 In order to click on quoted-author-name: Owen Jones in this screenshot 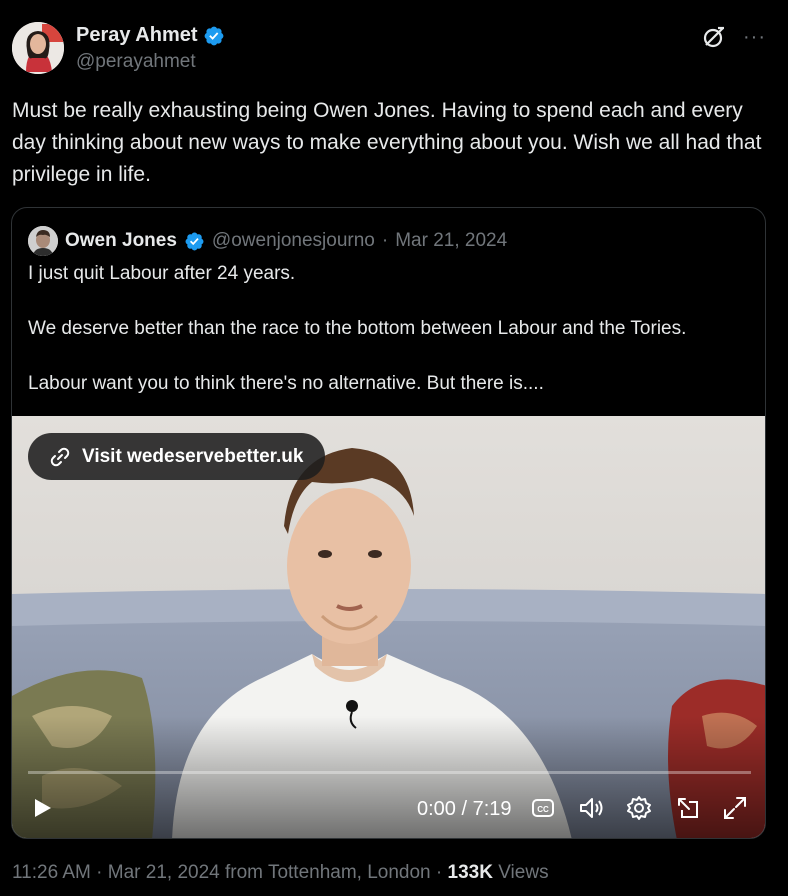, I will do `click(121, 240)`.